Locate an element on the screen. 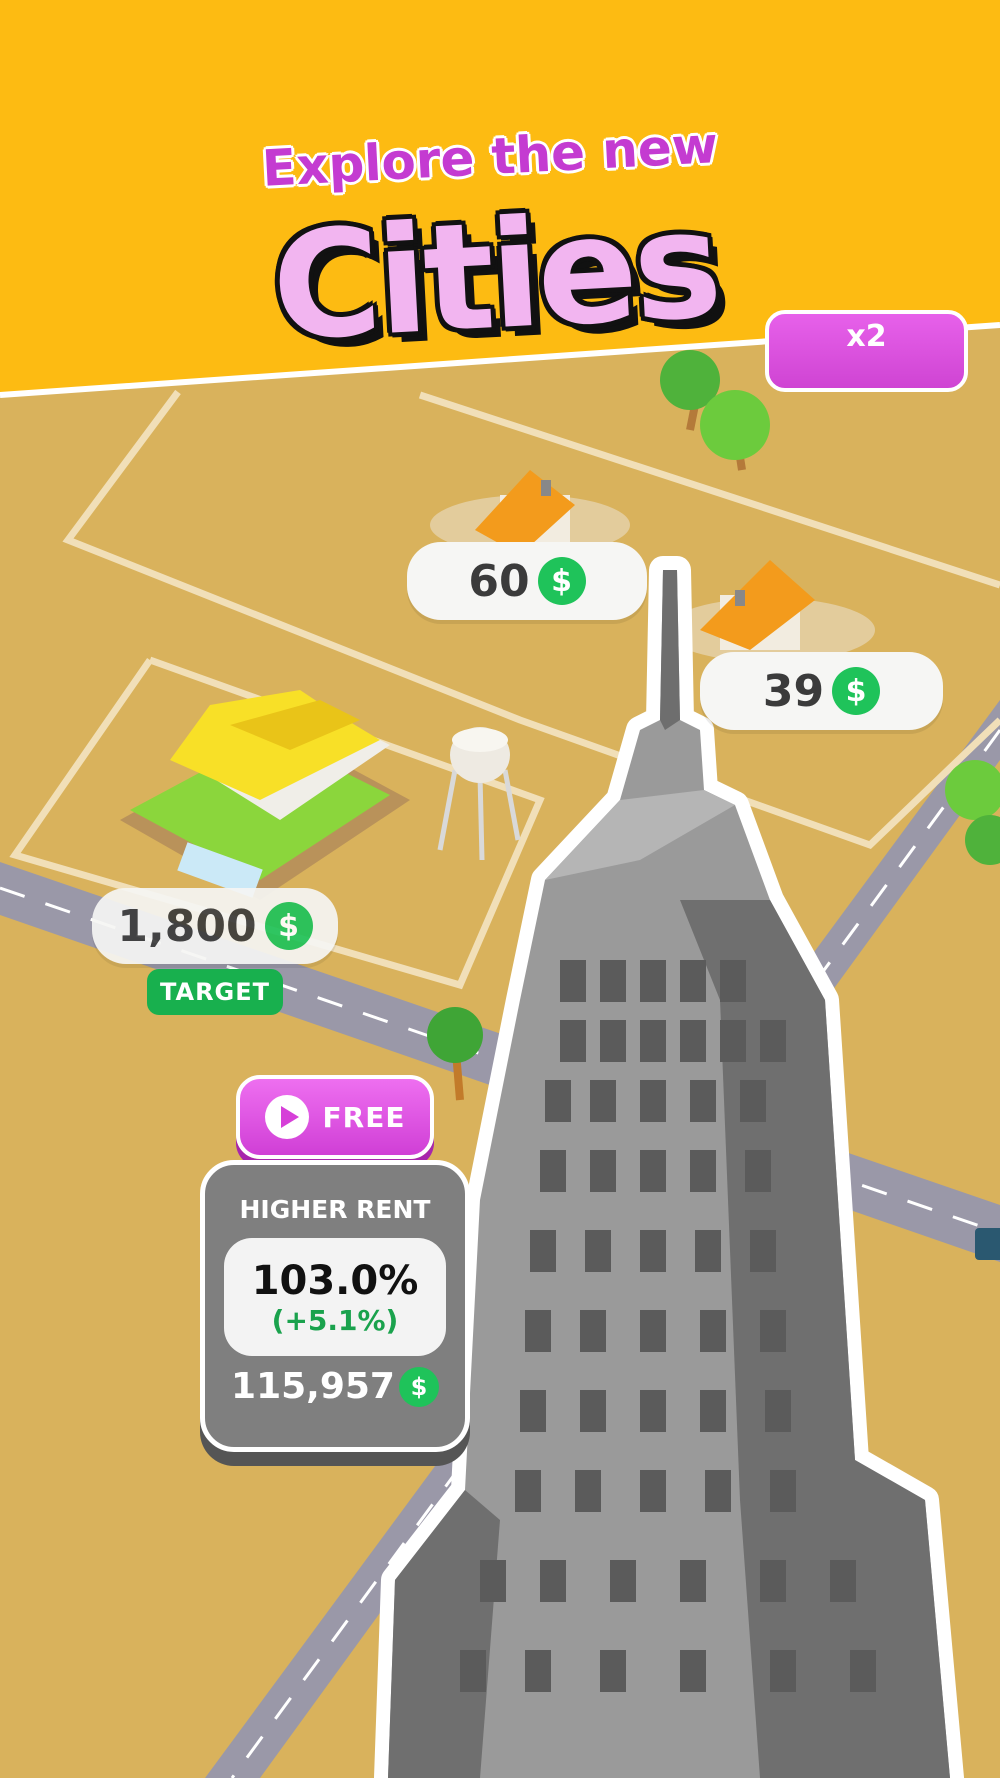 The image size is (1000, 1778). upgrade-cost: 115,957 $ is located at coordinates (335, 1386).